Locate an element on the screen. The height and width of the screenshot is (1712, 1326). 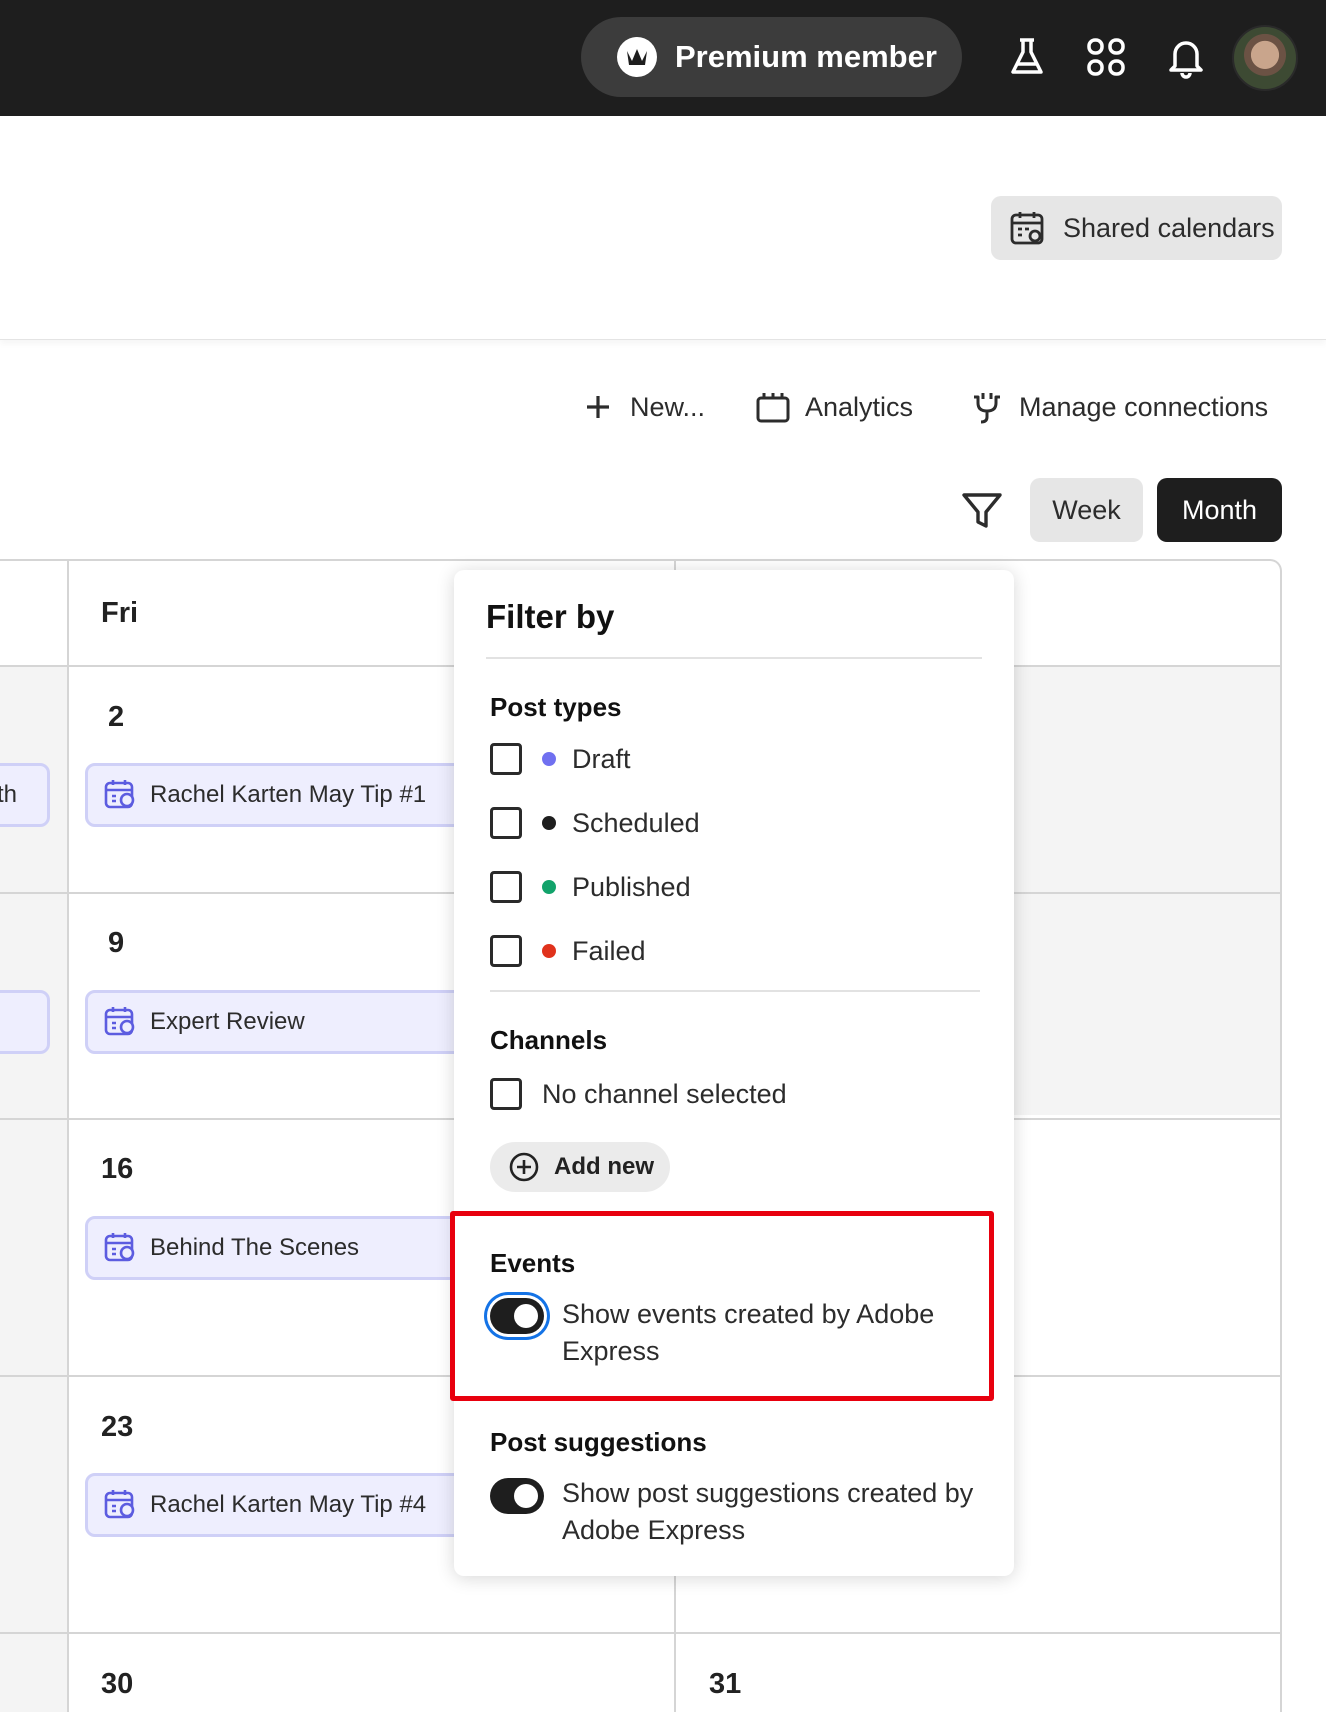
premium-member-label: Premium member is located at coordinates (806, 56).